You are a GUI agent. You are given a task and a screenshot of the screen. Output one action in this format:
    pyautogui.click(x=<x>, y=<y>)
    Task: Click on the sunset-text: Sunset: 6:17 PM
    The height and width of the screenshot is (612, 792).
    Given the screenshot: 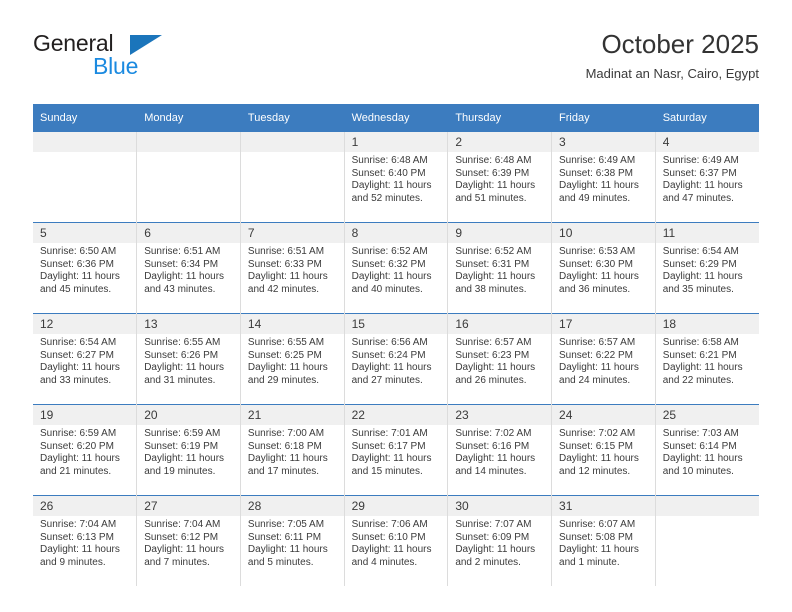 What is the action you would take?
    pyautogui.click(x=388, y=446)
    